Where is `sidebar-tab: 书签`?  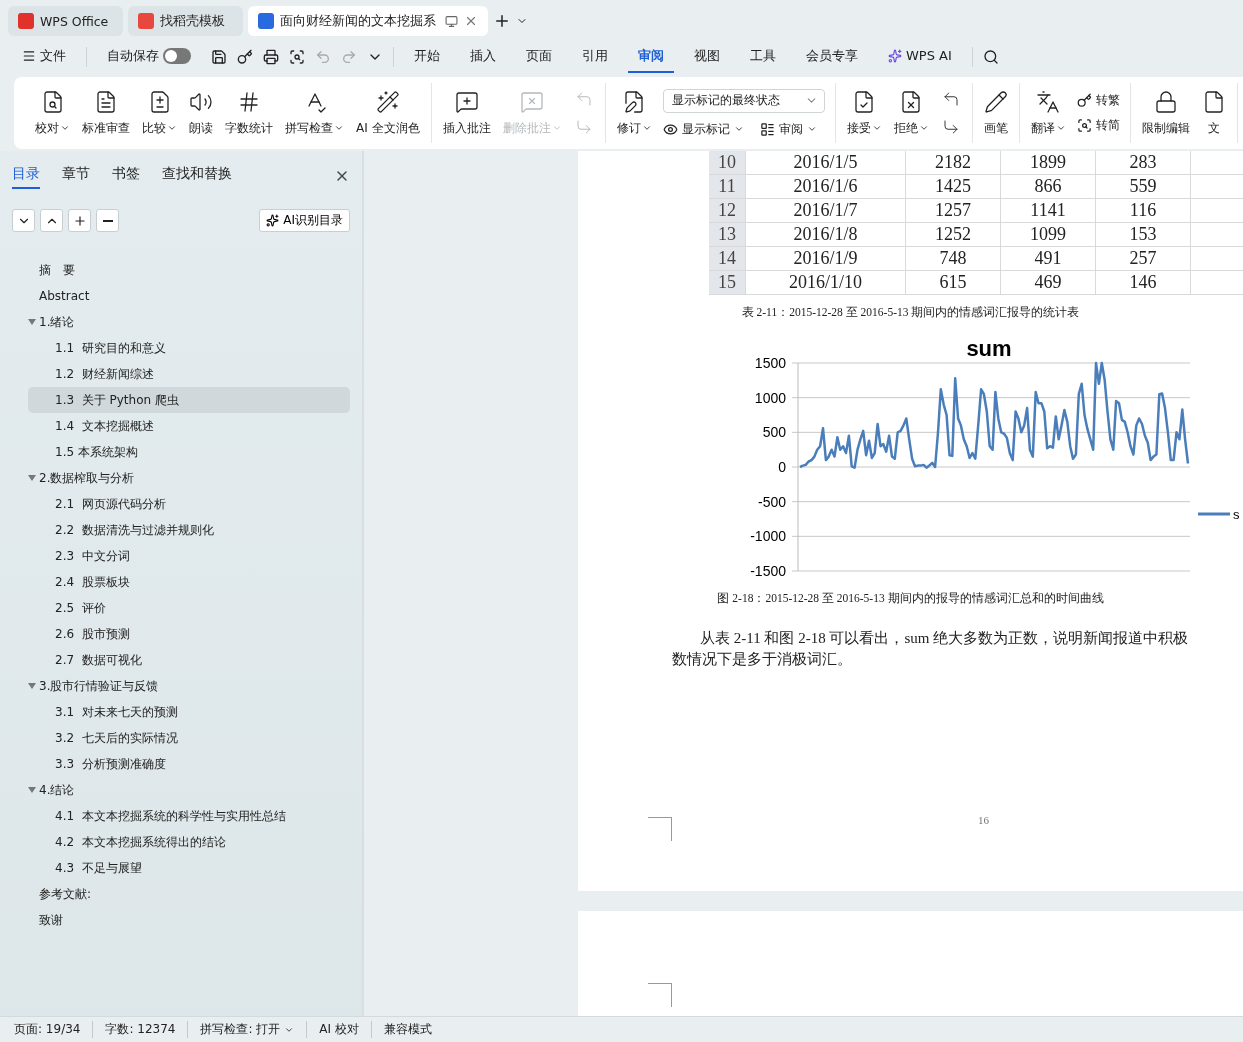
sidebar-tab: 书签 is located at coordinates (126, 176).